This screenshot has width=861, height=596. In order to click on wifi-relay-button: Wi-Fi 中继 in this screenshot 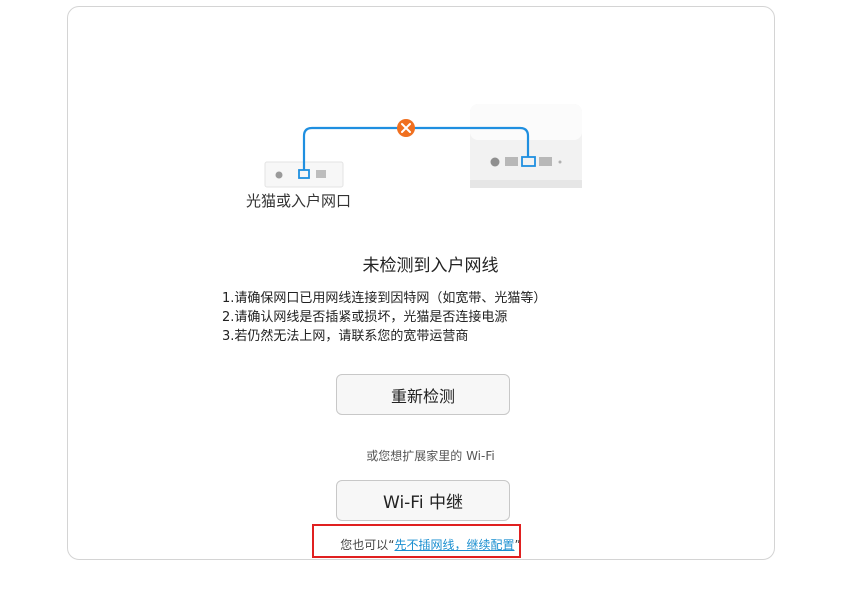, I will do `click(423, 500)`.